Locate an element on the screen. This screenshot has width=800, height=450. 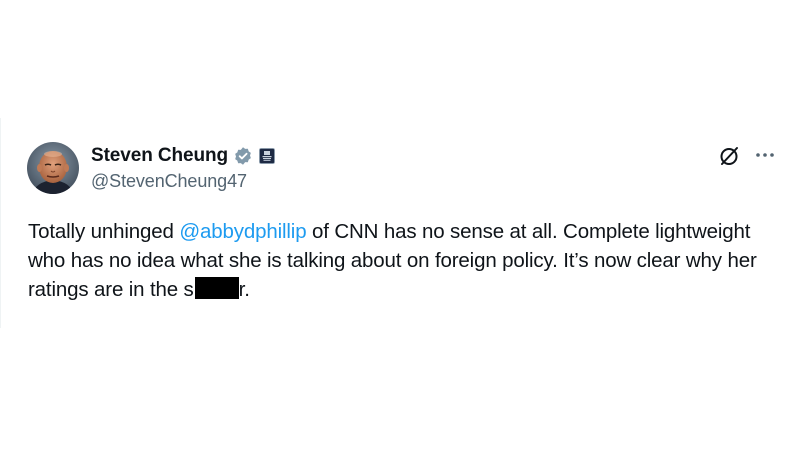
author-header: Steven Cheung @StevenCheung47 is located at coordinates (183, 168).